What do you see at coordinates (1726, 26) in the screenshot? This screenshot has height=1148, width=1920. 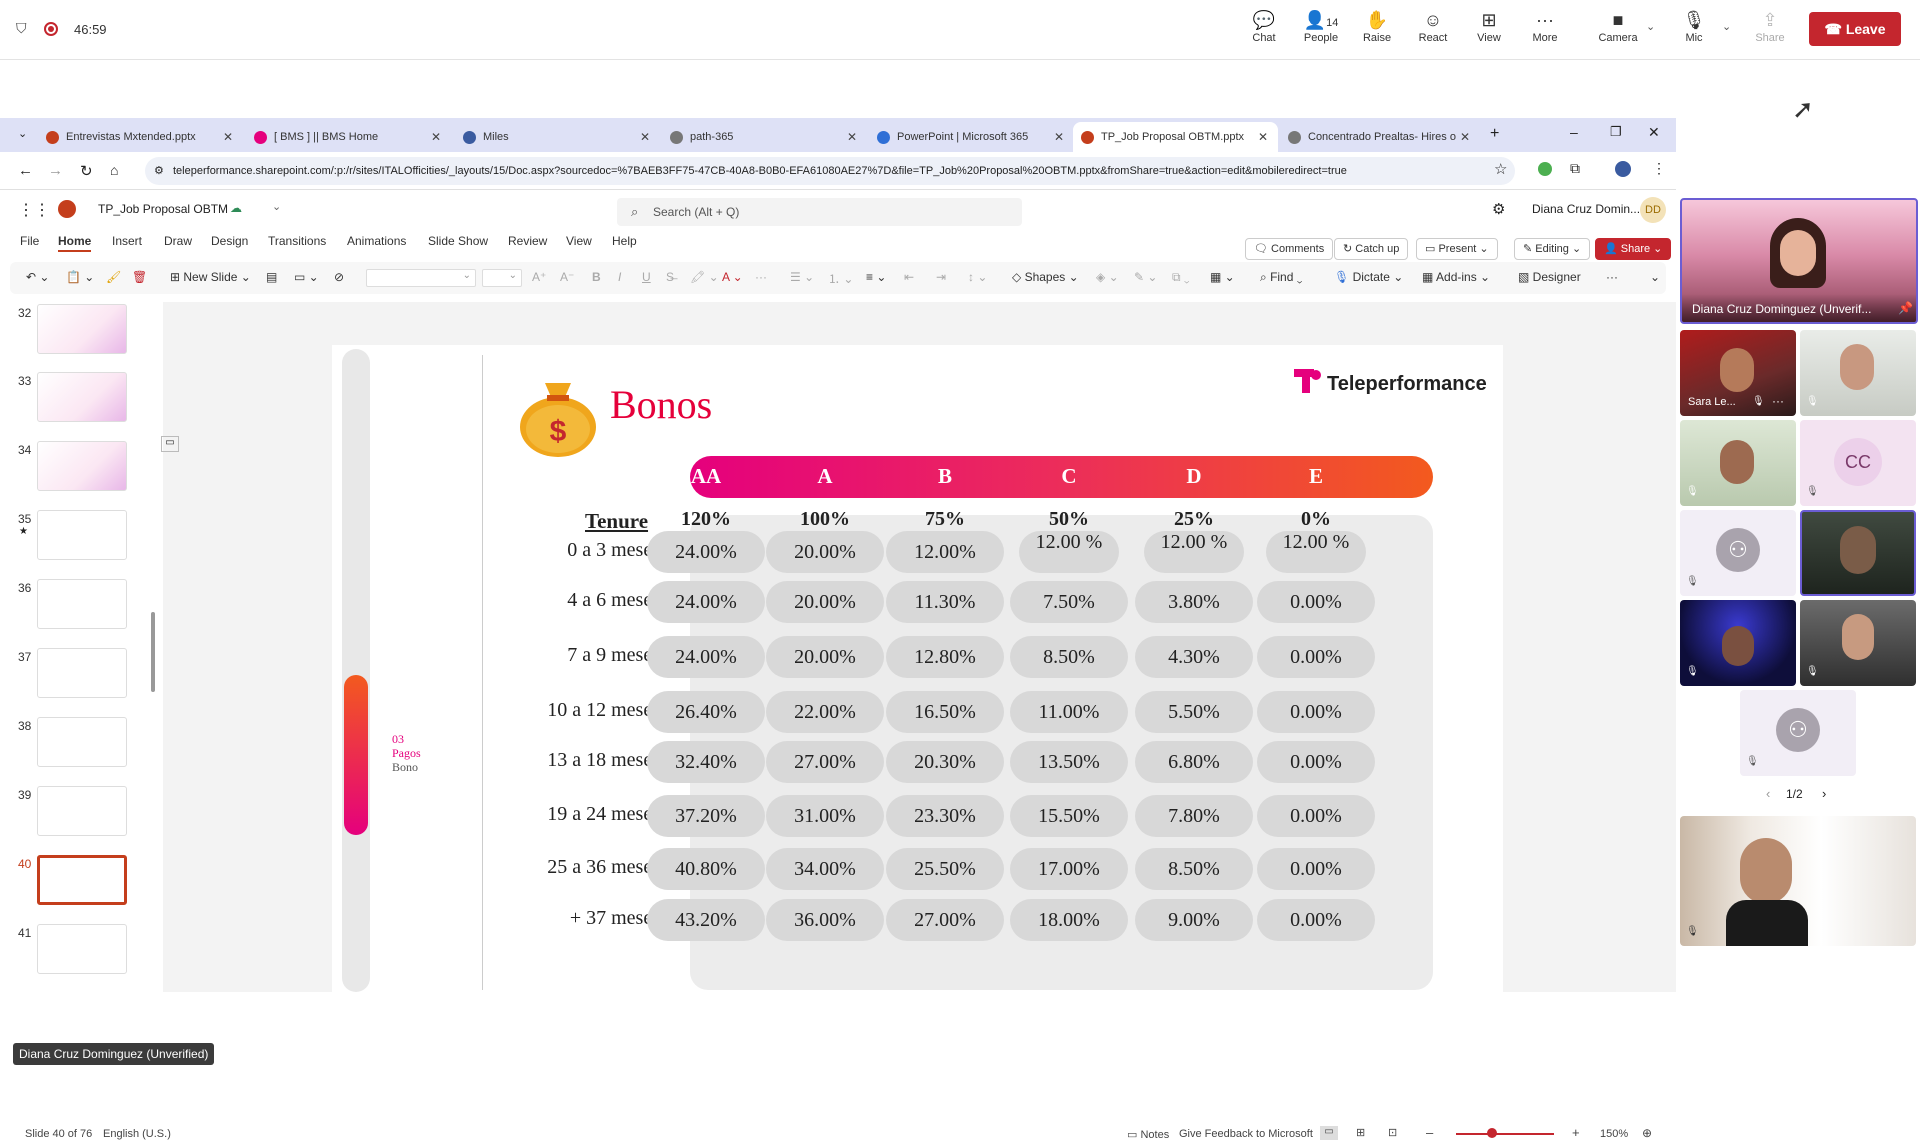 I see `mic-options-chevron-icon: ⌄` at bounding box center [1726, 26].